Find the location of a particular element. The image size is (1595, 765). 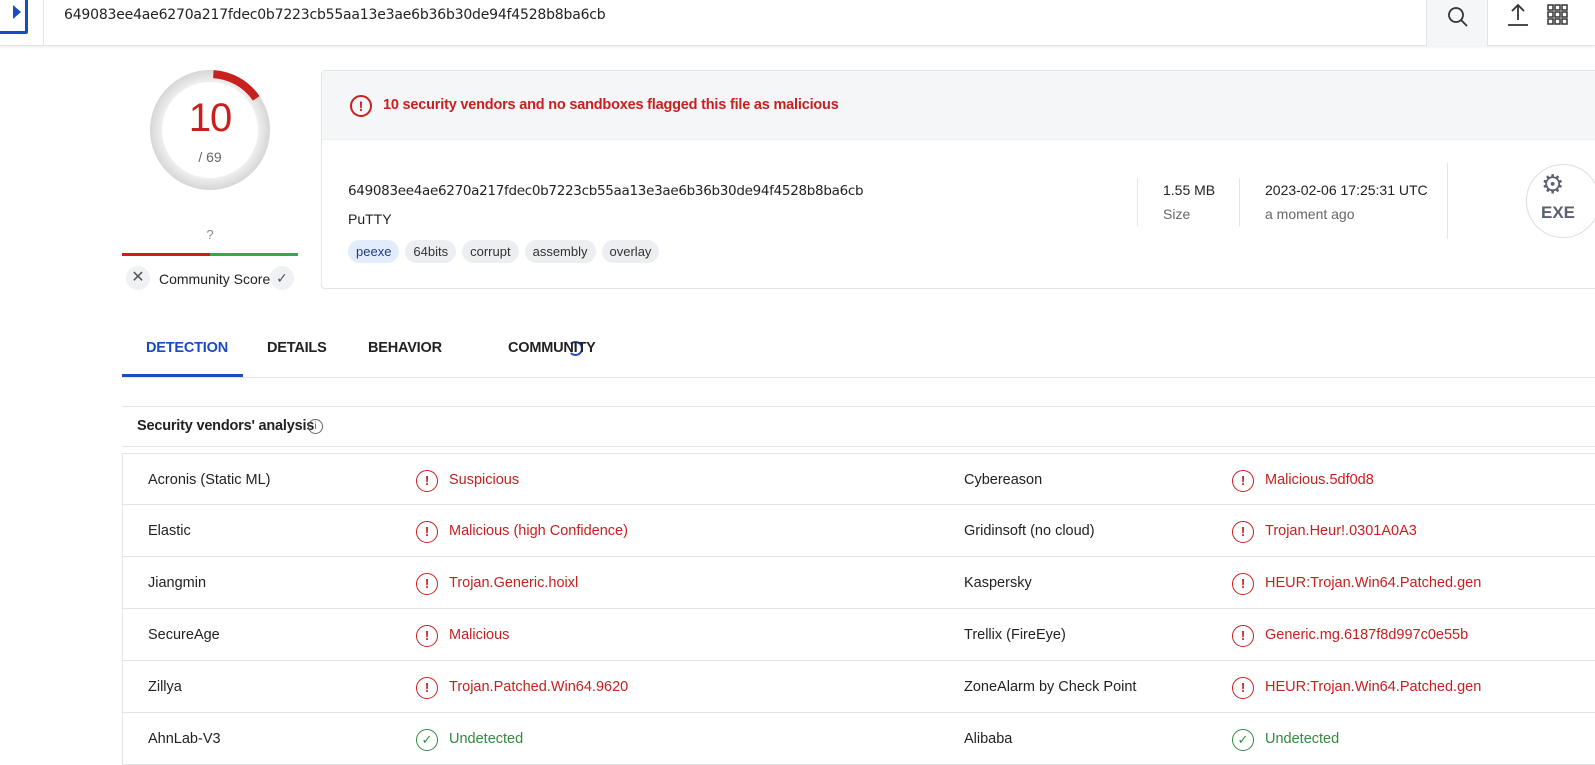

file-type-icon: ⚙ EXE is located at coordinates (1560, 201).